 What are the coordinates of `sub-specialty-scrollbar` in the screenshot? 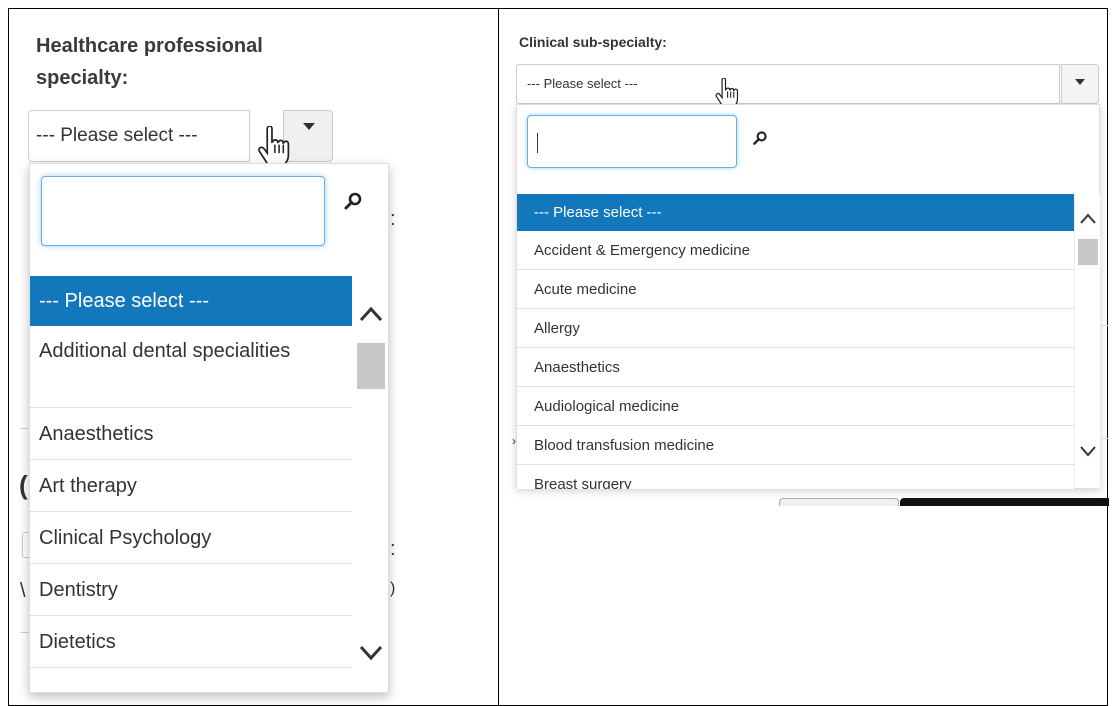 It's located at (1087, 341).